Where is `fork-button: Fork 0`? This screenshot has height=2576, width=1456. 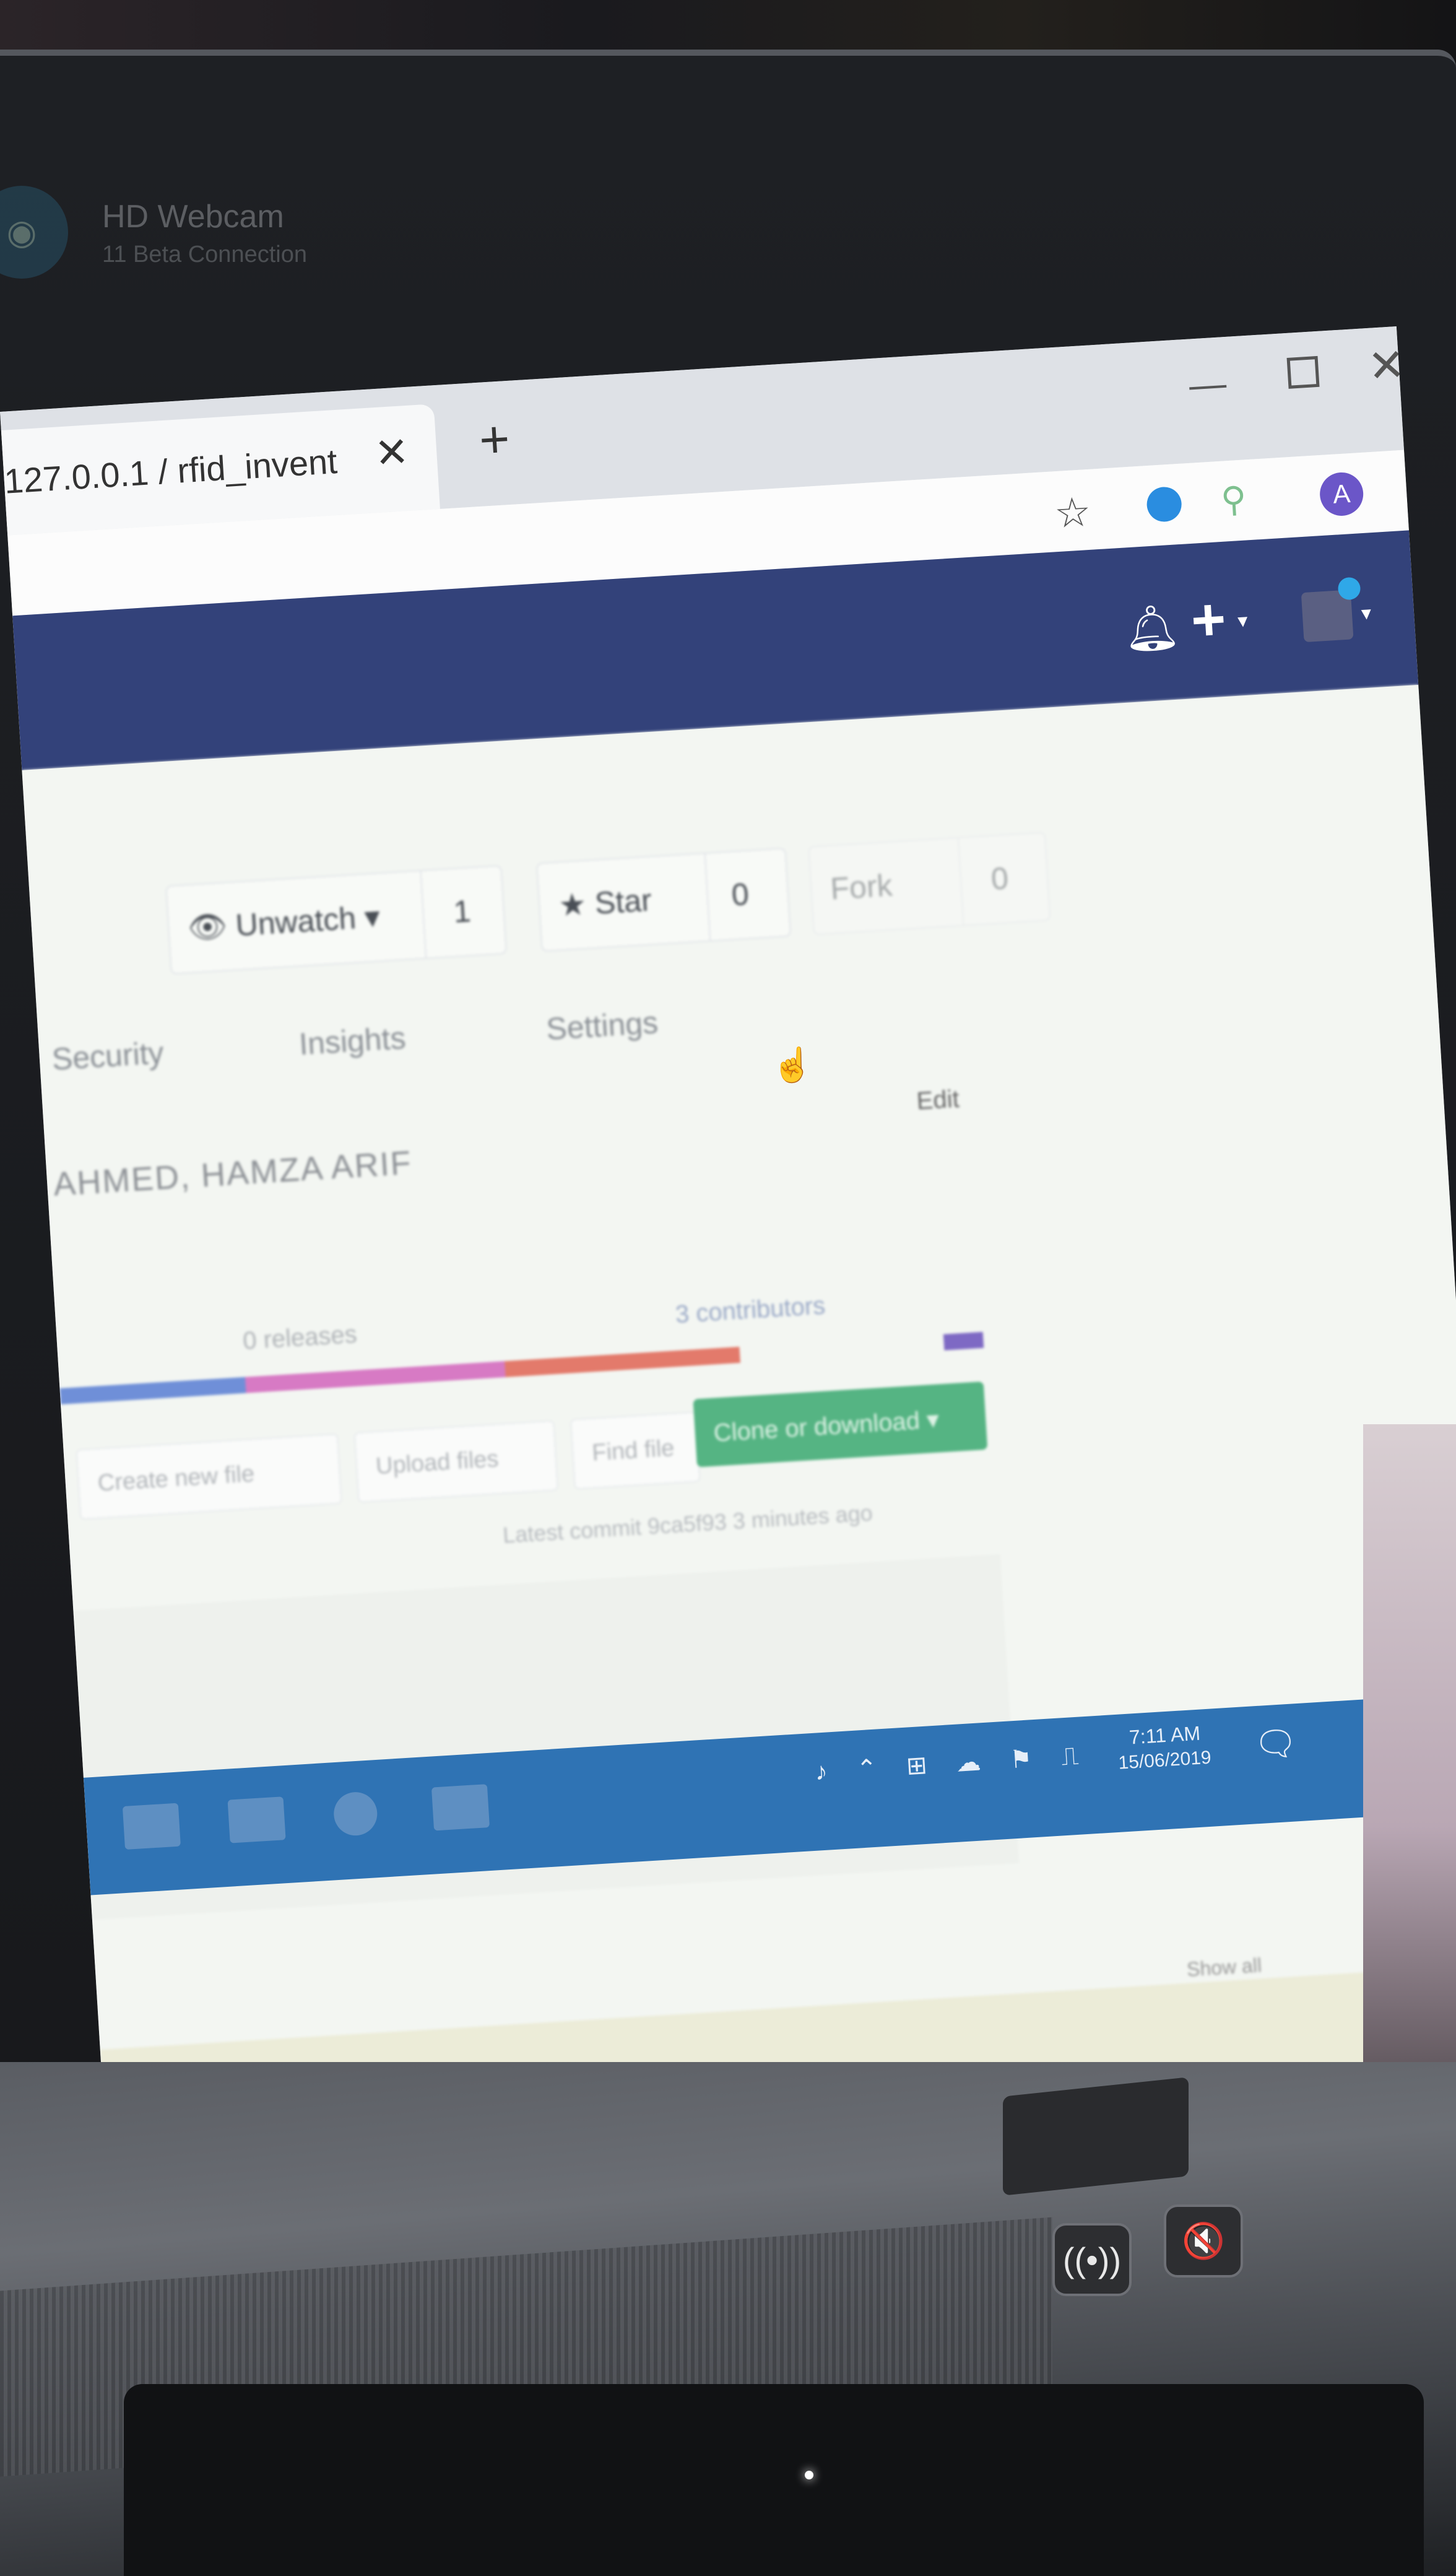 fork-button: Fork 0 is located at coordinates (929, 884).